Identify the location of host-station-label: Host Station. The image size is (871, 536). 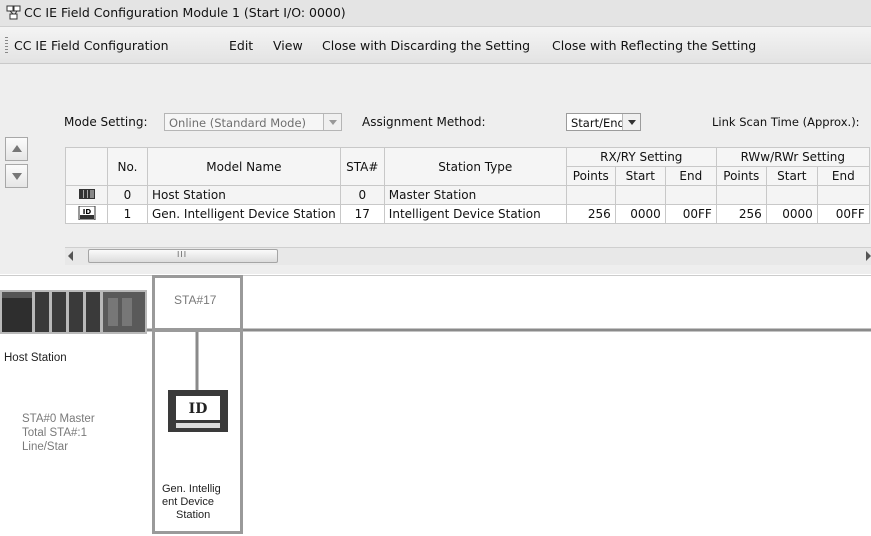
(35, 358).